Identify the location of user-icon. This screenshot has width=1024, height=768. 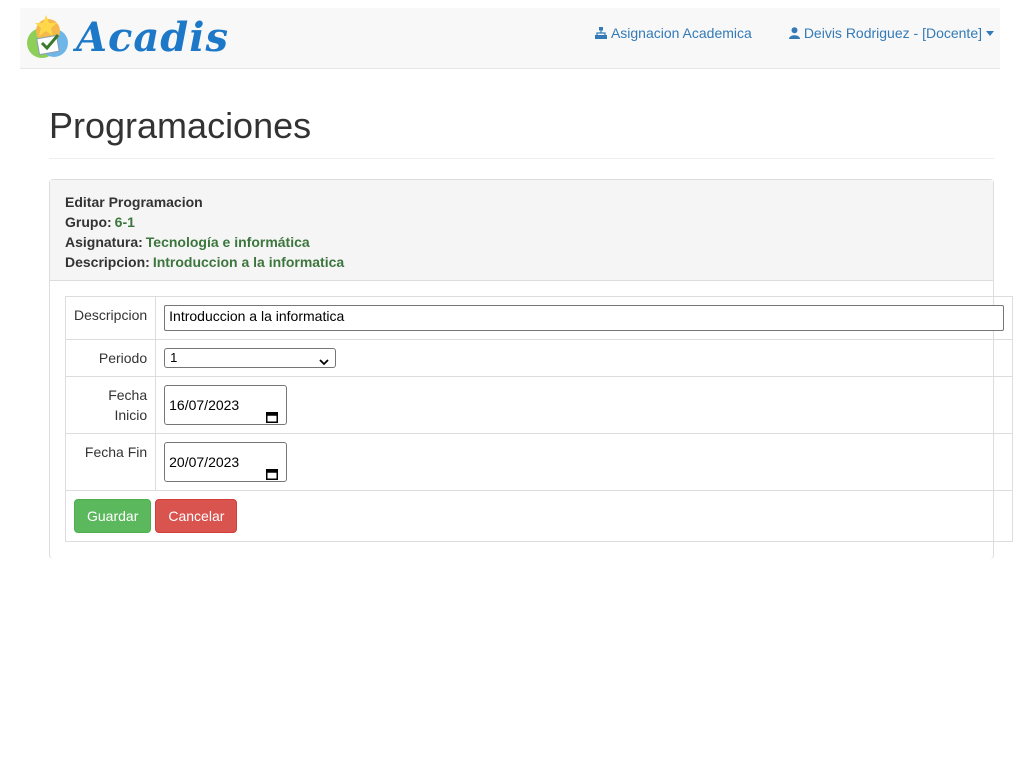
(794, 33).